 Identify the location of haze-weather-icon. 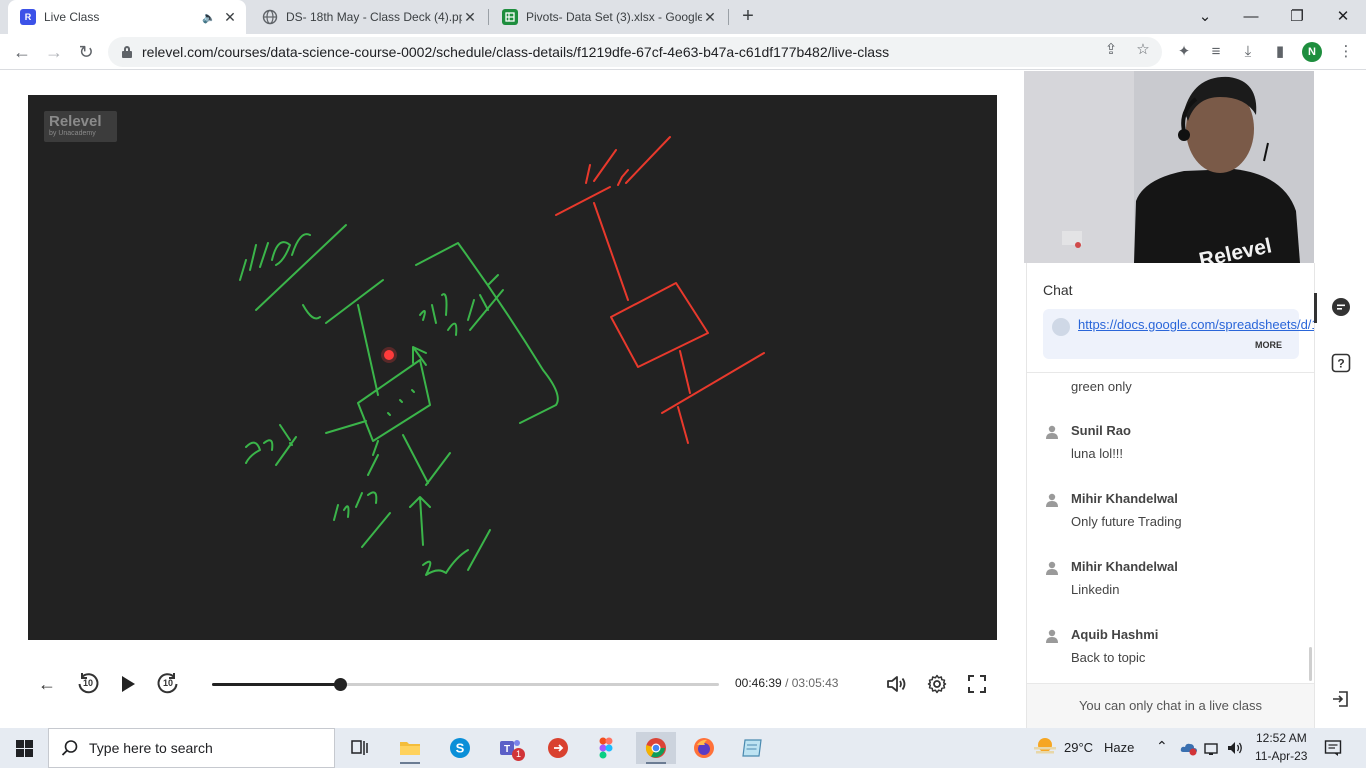
(1045, 747).